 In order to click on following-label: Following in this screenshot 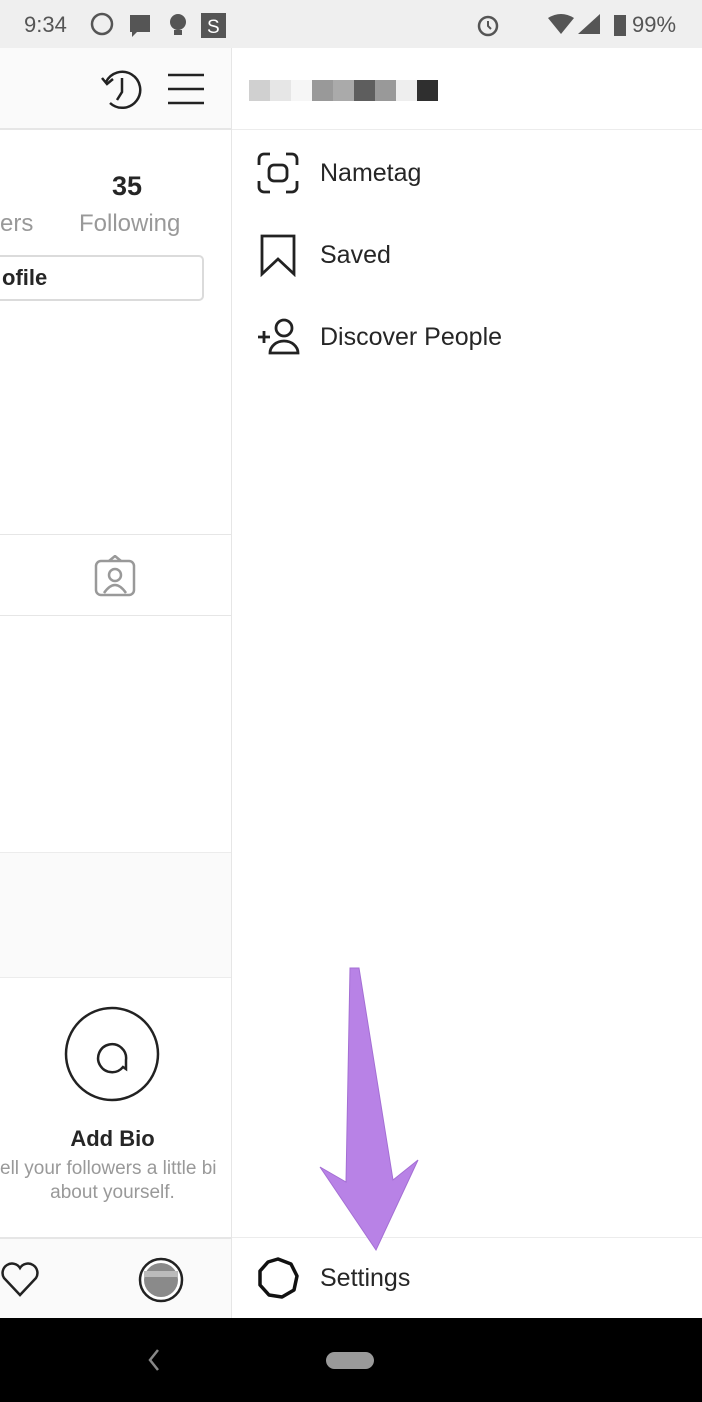, I will do `click(129, 224)`.